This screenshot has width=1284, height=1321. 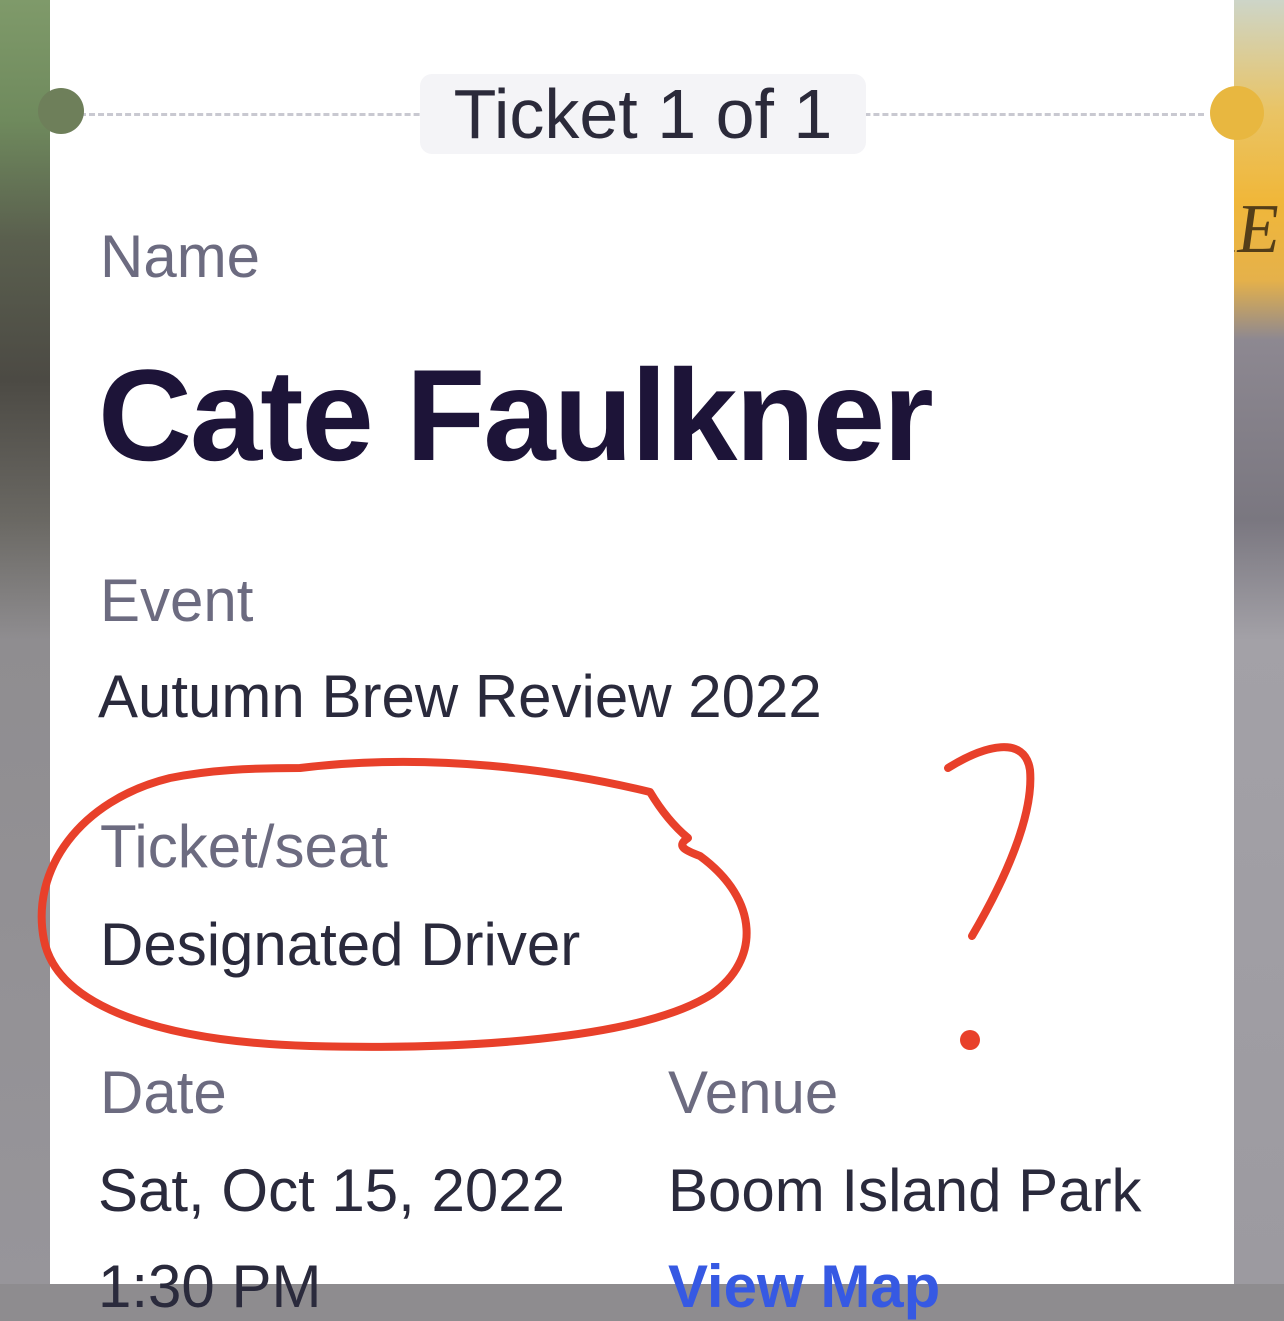 What do you see at coordinates (753, 1092) in the screenshot?
I see `venue-label: Venue` at bounding box center [753, 1092].